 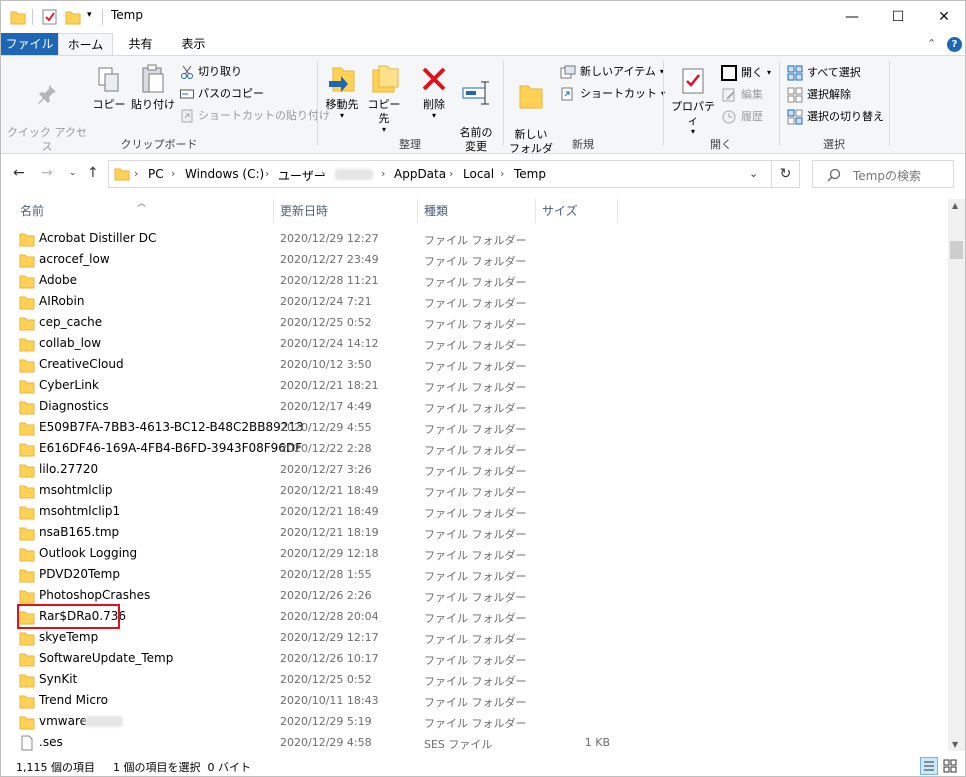 What do you see at coordinates (474, 259) in the screenshot?
I see `file-row: acrocef_low 2020/12/27 23:49 ファイル フォルダー` at bounding box center [474, 259].